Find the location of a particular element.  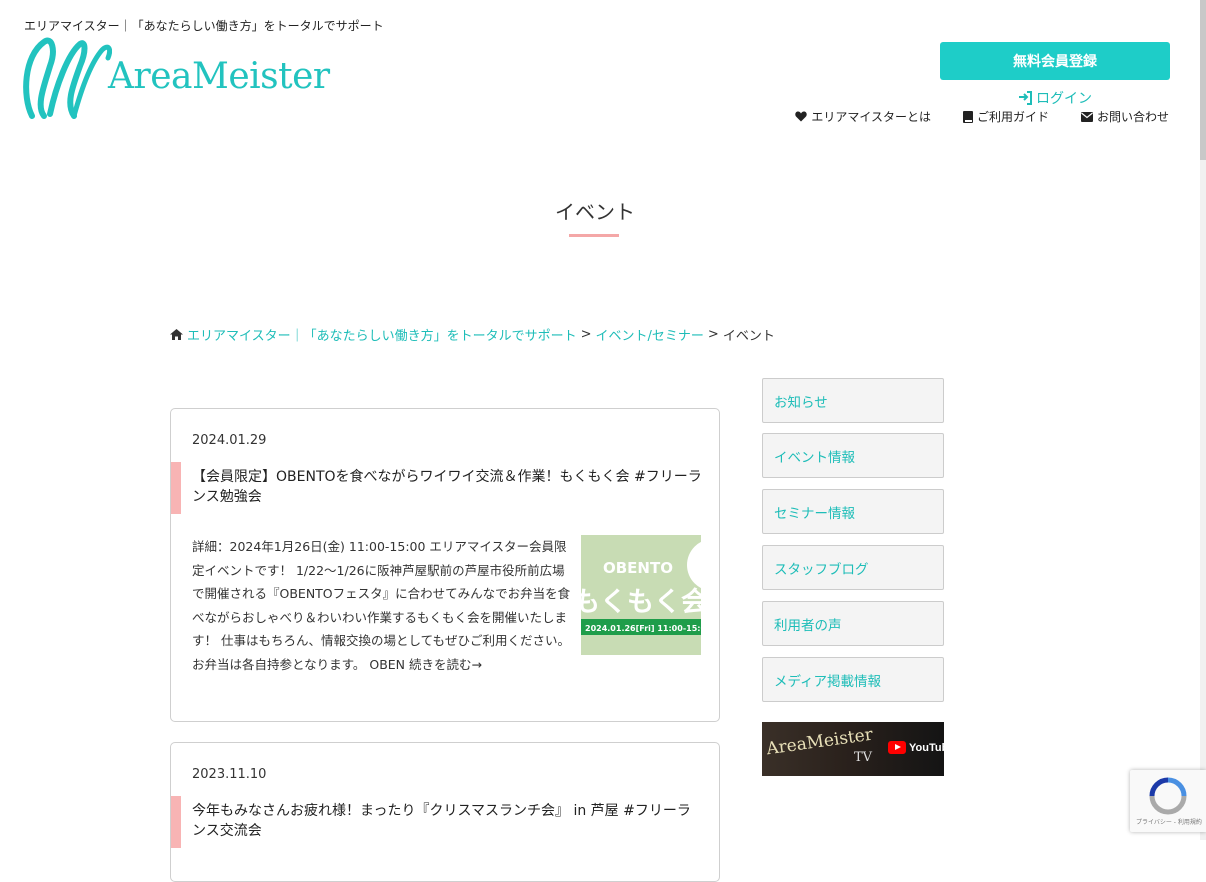

post-date: 2024.01.29 is located at coordinates (229, 440).